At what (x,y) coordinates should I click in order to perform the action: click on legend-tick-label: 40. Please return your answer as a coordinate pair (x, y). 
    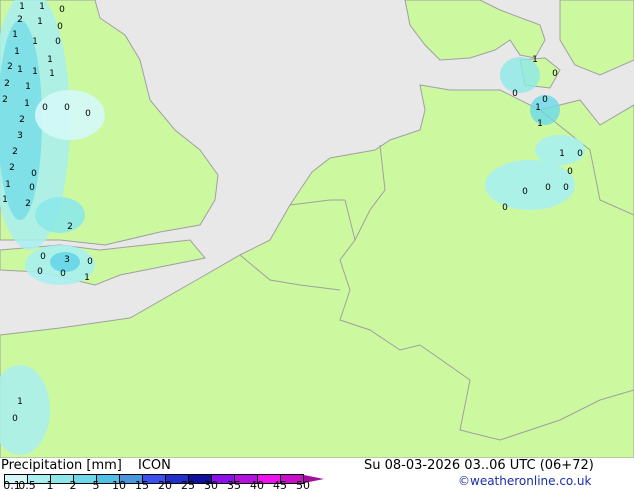
    Looking at the image, I should click on (257, 485).